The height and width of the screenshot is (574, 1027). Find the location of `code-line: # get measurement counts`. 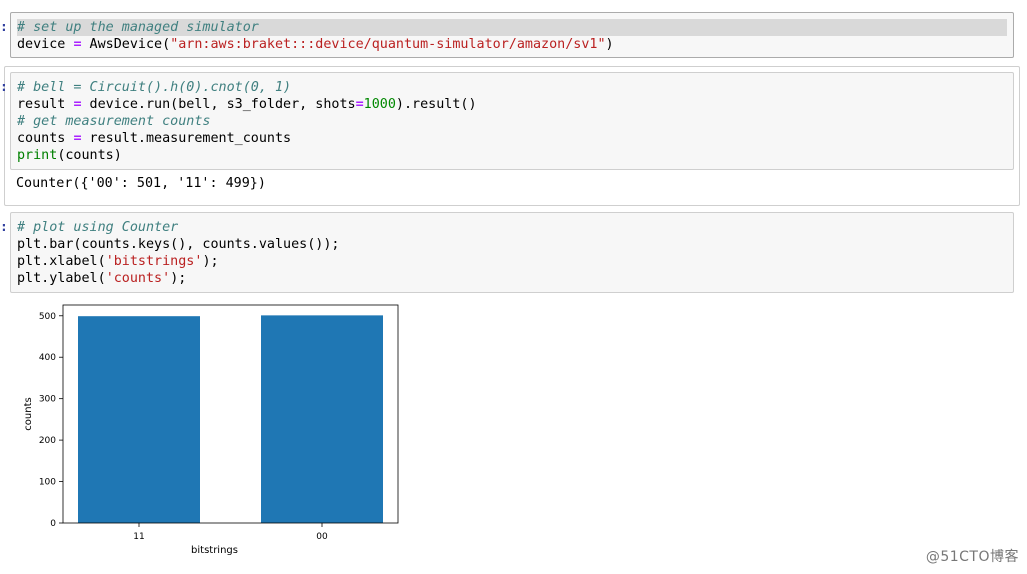

code-line: # get measurement counts is located at coordinates (247, 121).